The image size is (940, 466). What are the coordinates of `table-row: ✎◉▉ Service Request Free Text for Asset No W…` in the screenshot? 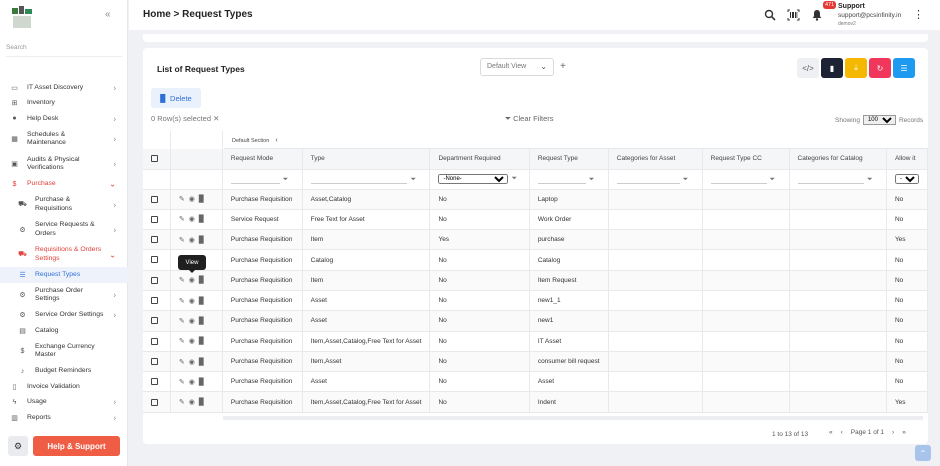 It's located at (535, 220).